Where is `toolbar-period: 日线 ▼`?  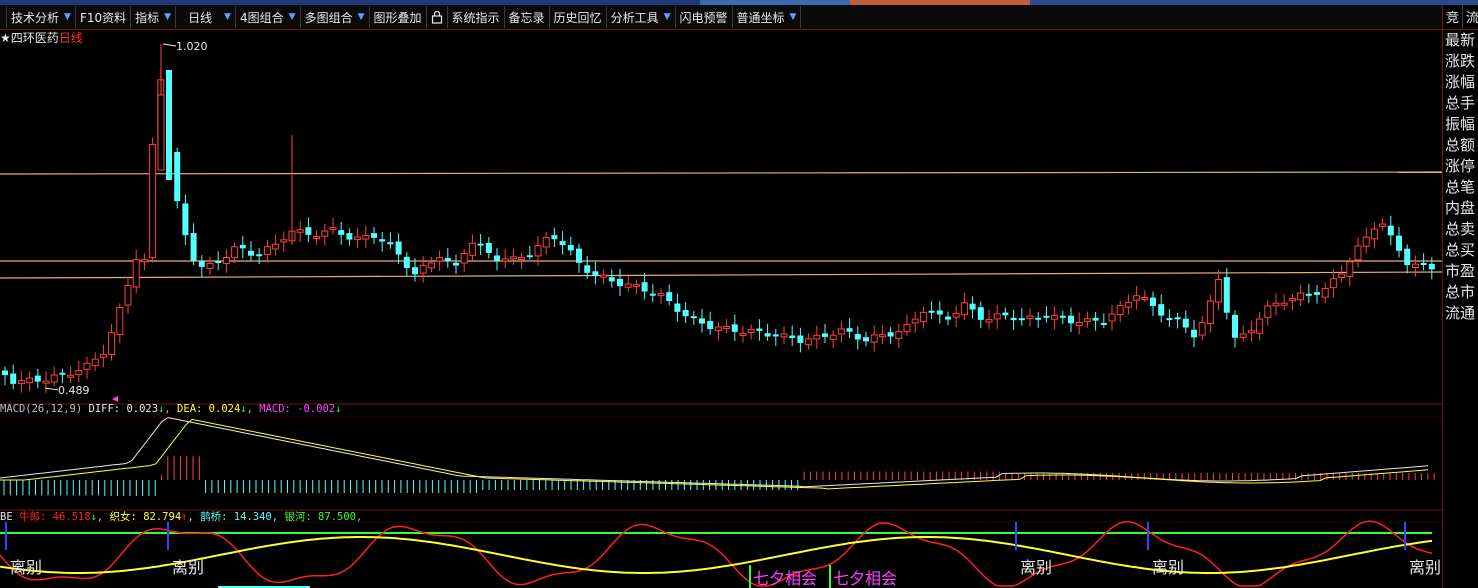 toolbar-period: 日线 ▼ is located at coordinates (206, 17).